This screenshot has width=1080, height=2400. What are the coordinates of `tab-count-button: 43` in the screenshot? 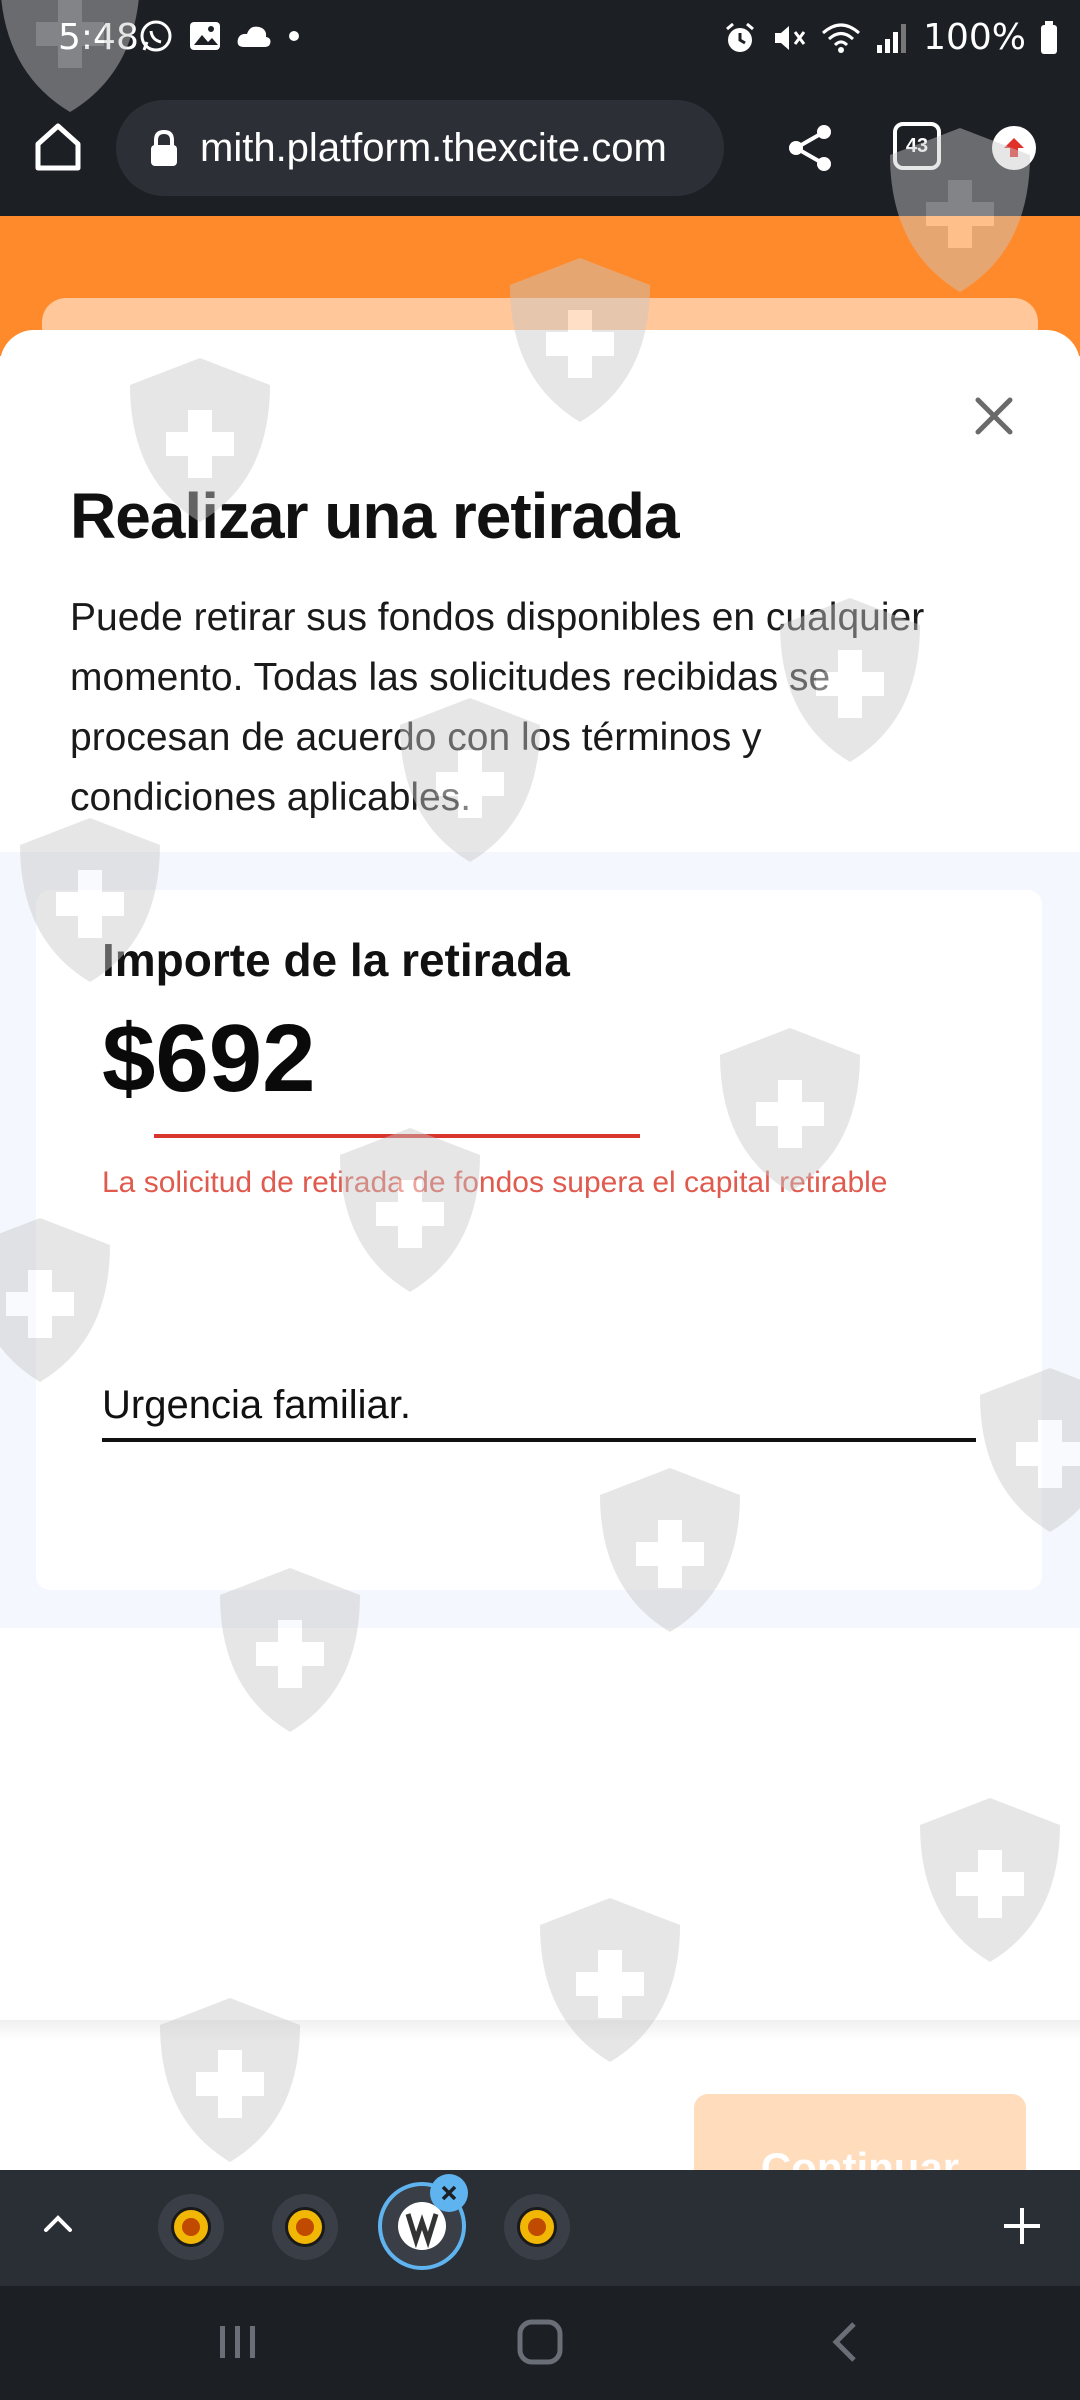 It's located at (917, 146).